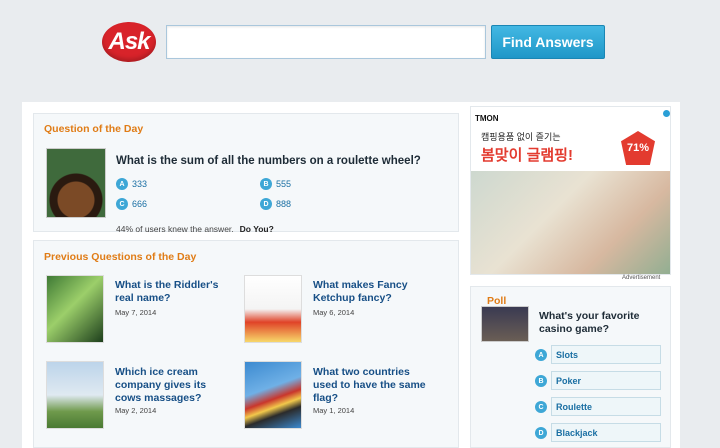 This screenshot has height=448, width=720. What do you see at coordinates (129, 42) in the screenshot?
I see `ask-logo: Ask` at bounding box center [129, 42].